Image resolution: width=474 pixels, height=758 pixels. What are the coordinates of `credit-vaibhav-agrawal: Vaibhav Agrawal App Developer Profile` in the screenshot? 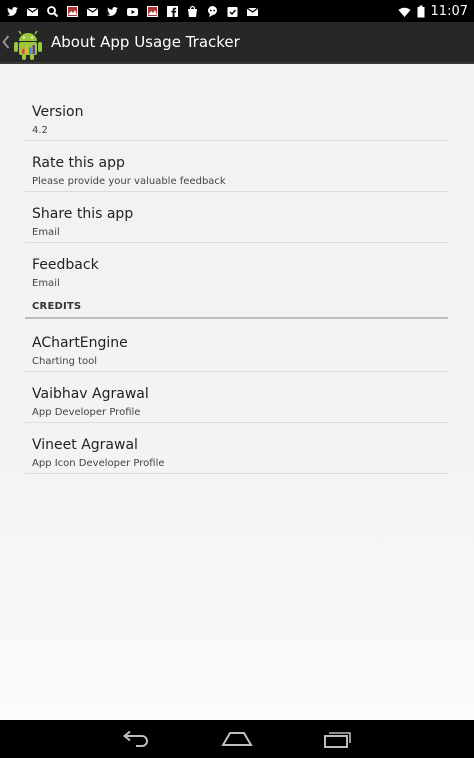 It's located at (236, 397).